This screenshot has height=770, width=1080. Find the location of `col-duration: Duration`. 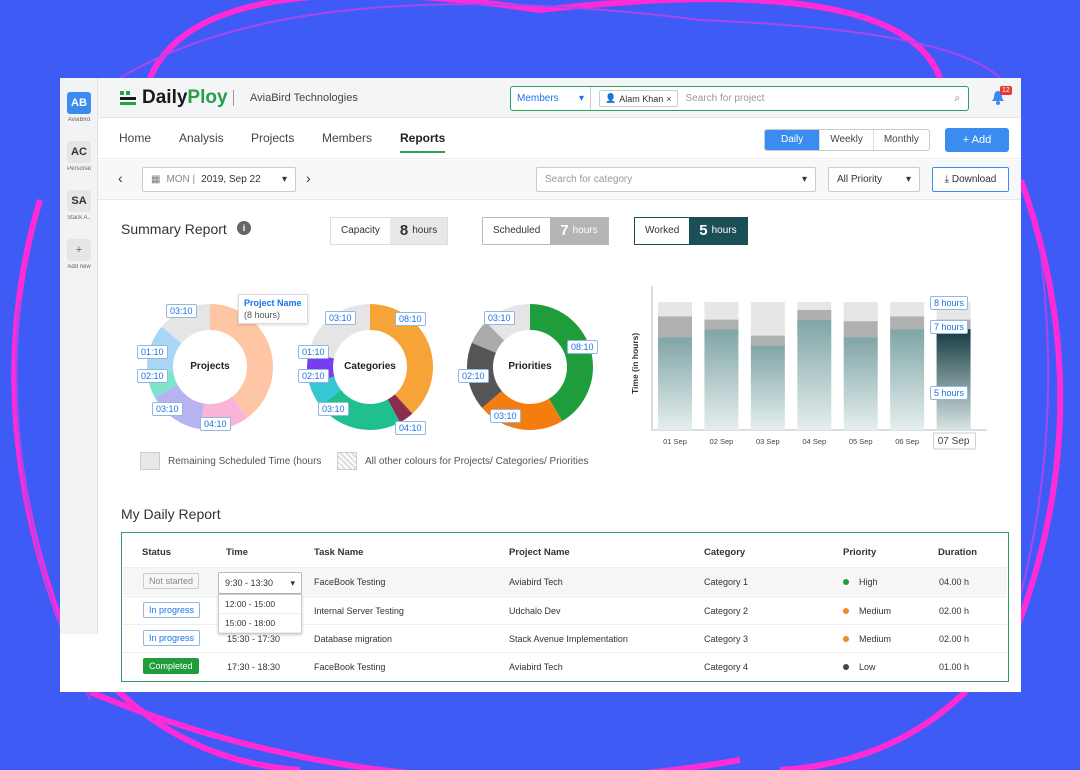

col-duration: Duration is located at coordinates (958, 552).